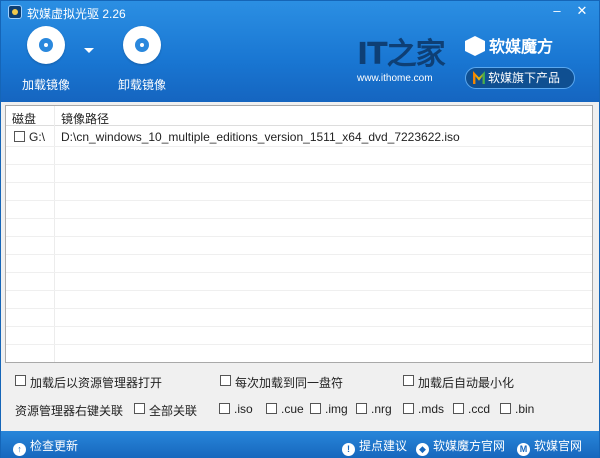 The width and height of the screenshot is (600, 458). I want to click on mofang-site-label: 软媒魔方官网, so click(469, 446).